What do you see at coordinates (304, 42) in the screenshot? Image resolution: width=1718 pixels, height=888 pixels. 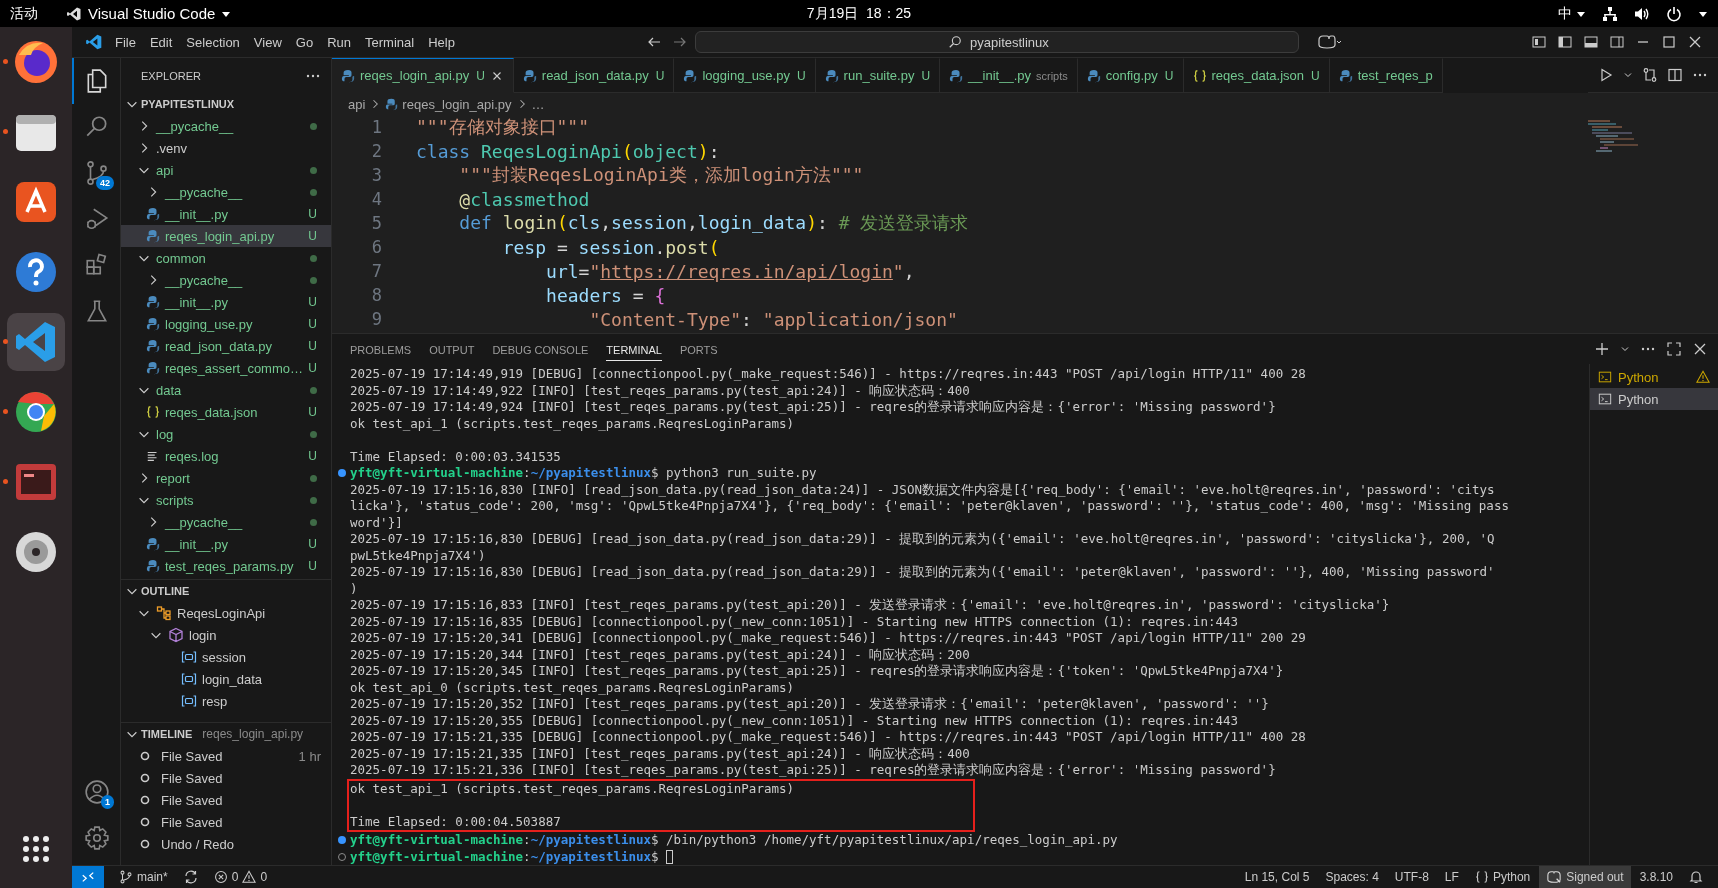 I see `menu-item: Go` at bounding box center [304, 42].